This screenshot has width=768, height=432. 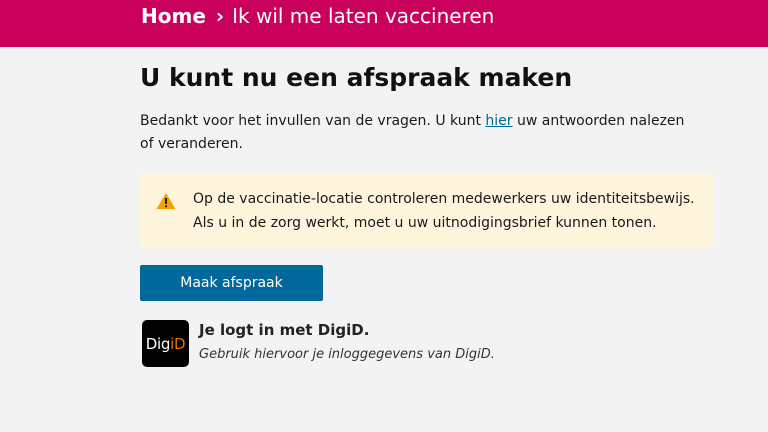 I want to click on page-title: U kunt nu een afspraak maken, so click(x=356, y=77).